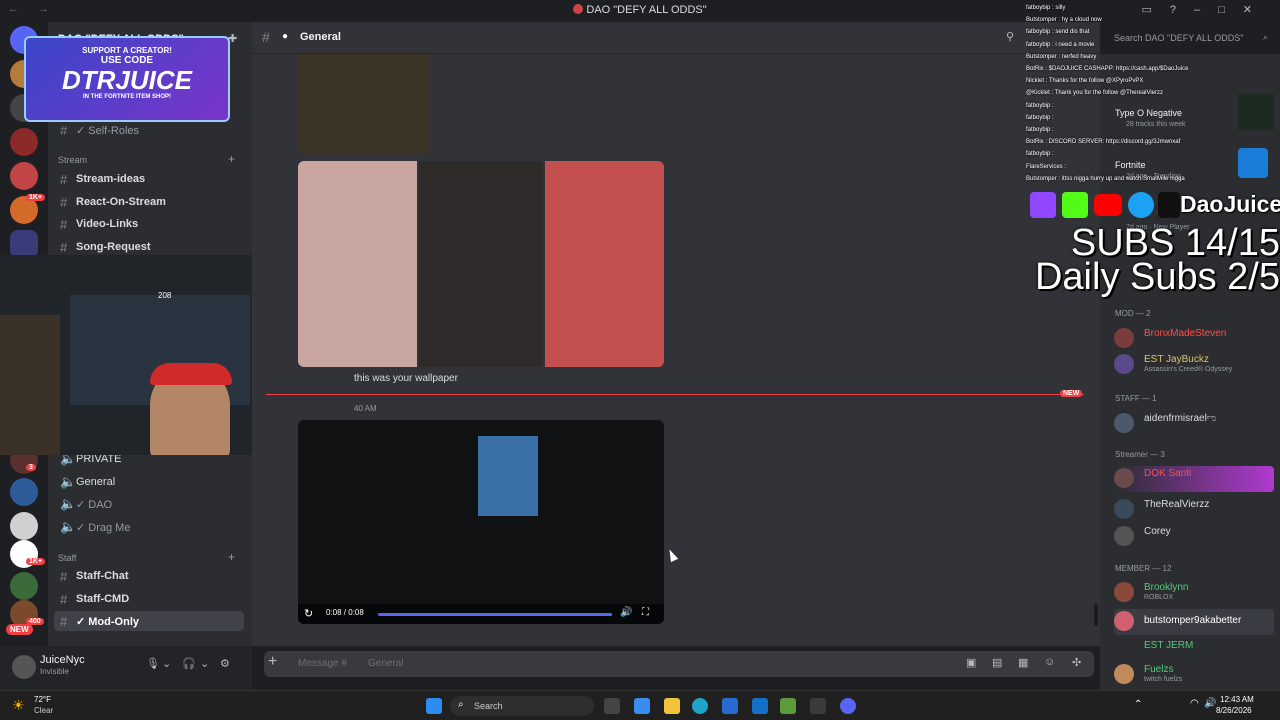 The width and height of the screenshot is (1280, 720). Describe the element at coordinates (67, 558) in the screenshot. I see `category-staff: Staff` at that location.